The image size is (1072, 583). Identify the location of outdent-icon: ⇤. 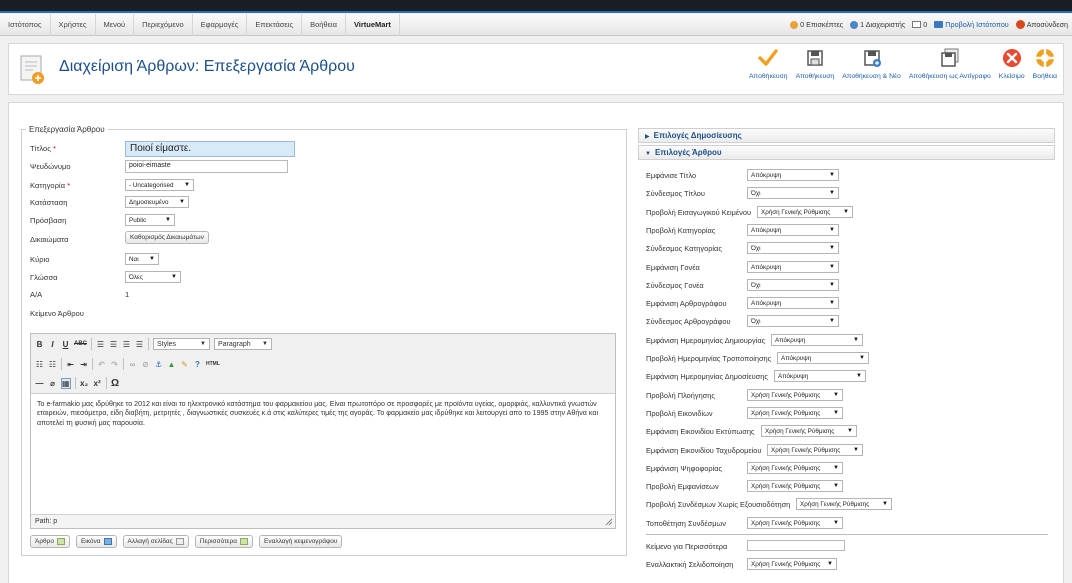
(70, 364).